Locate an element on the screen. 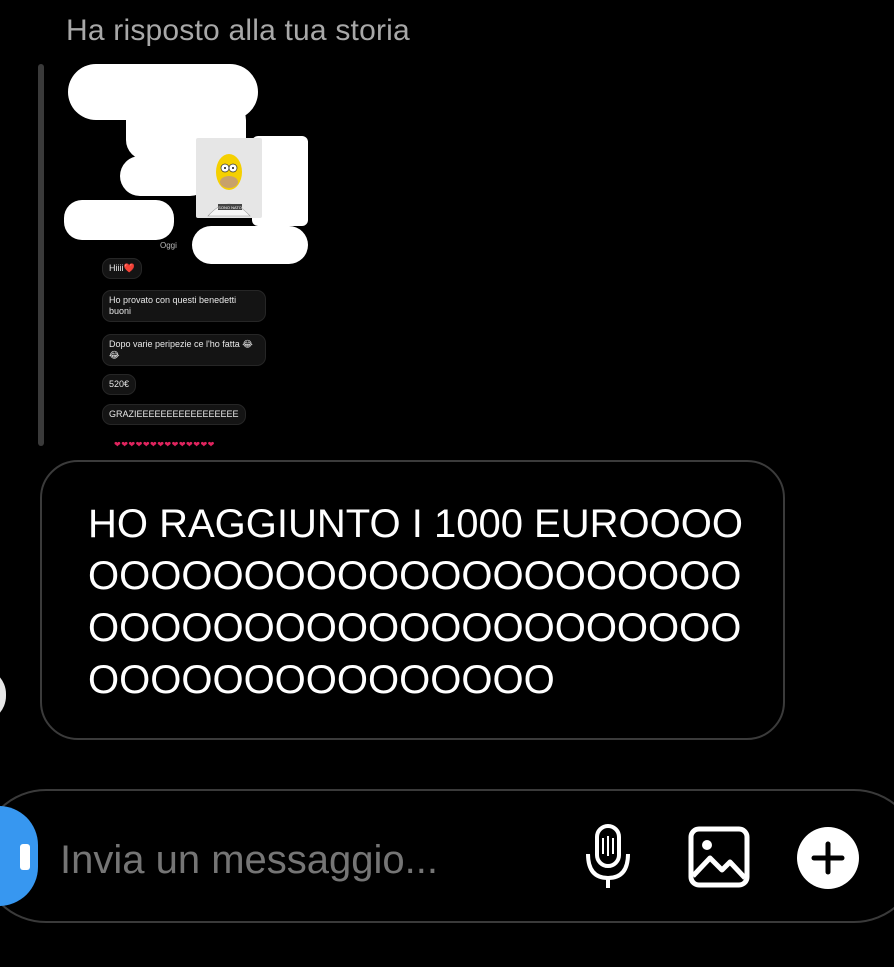 This screenshot has width=894, height=967. sticker-image: SONO NATO is located at coordinates (229, 178).